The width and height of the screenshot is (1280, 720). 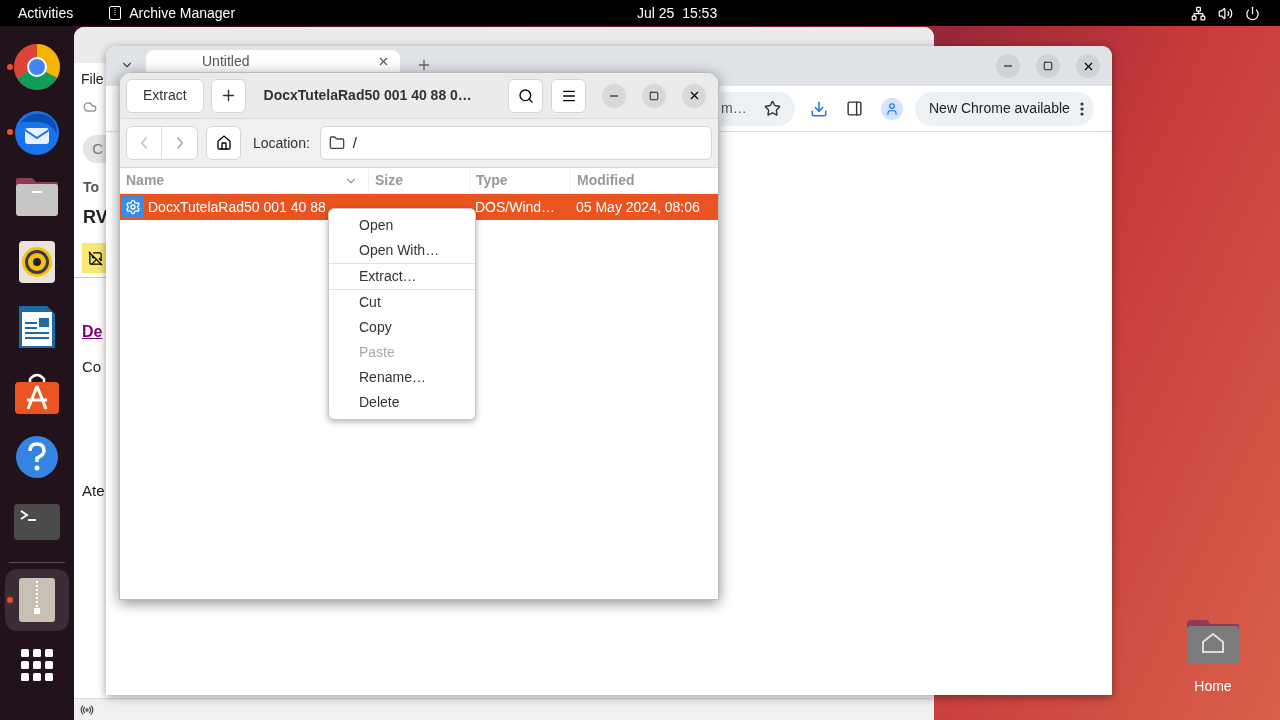 What do you see at coordinates (90, 107) in the screenshot?
I see `cloud-icon` at bounding box center [90, 107].